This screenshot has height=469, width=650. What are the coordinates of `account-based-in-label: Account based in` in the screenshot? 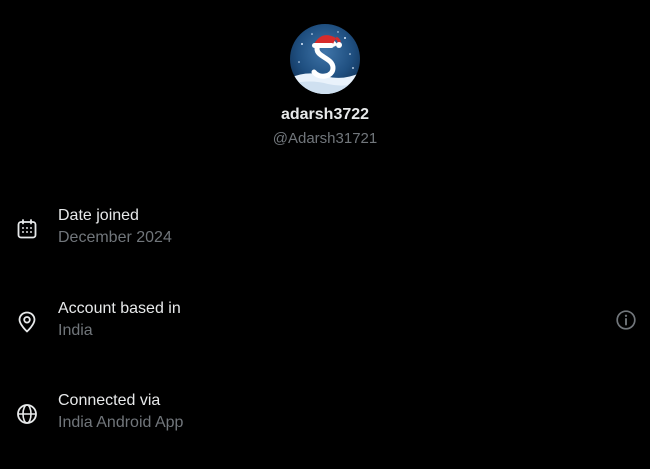 It's located at (119, 308).